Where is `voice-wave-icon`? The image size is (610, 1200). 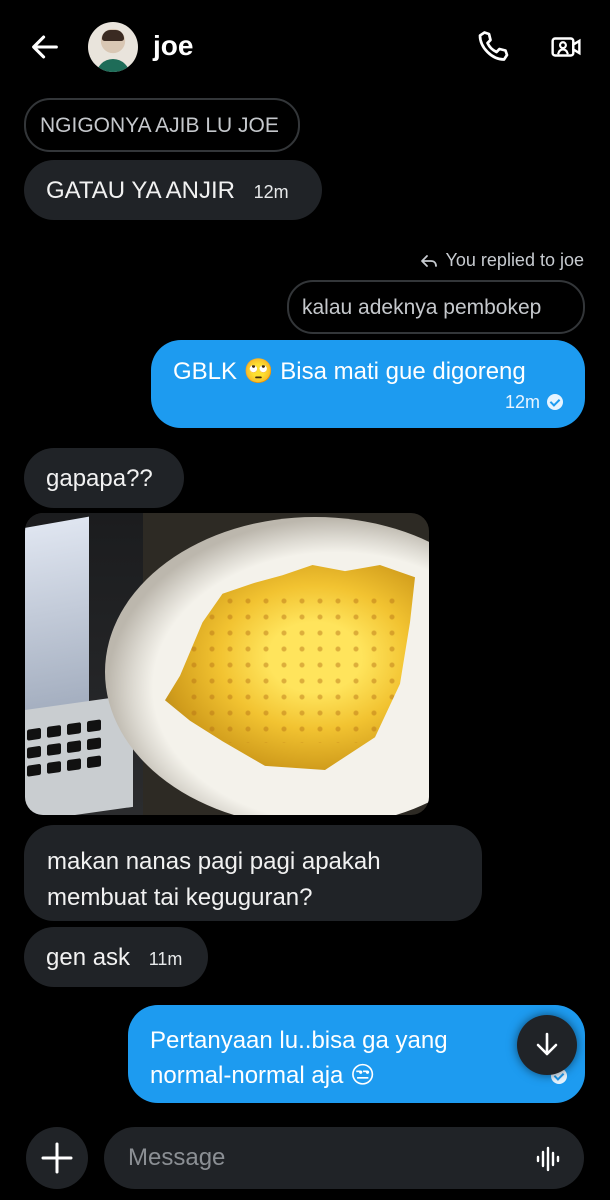
voice-wave-icon is located at coordinates (548, 1158).